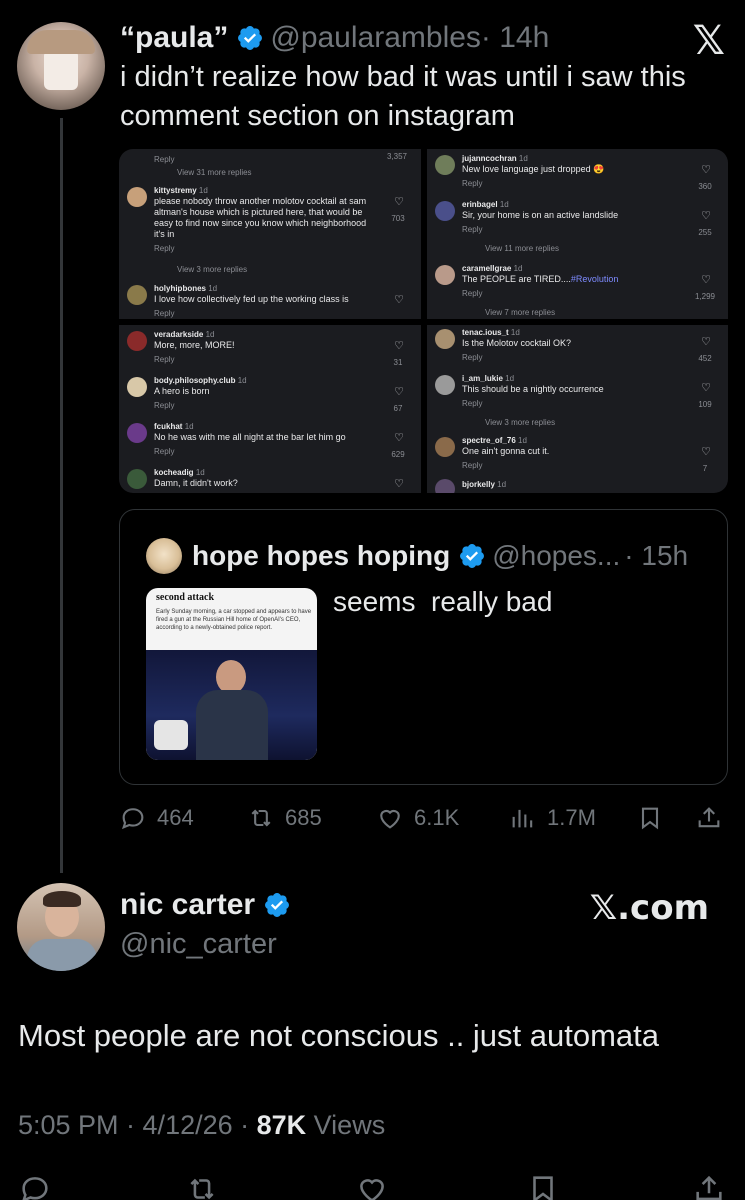 The height and width of the screenshot is (1200, 745). I want to click on hair-shape, so click(62, 899).